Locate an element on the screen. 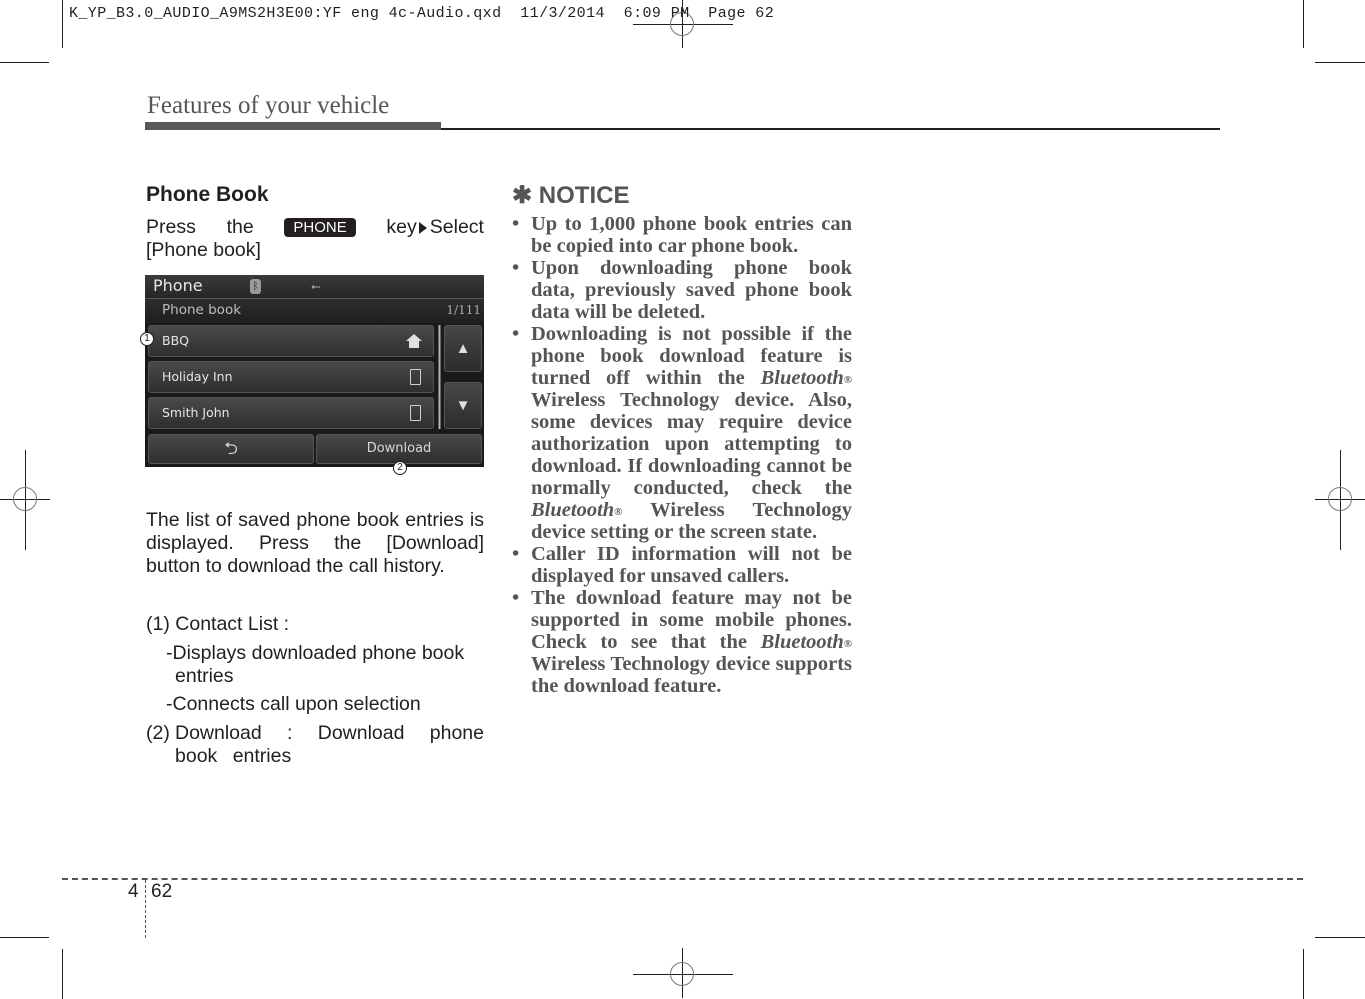 This screenshot has height=999, width=1365. scrollbar is located at coordinates (439, 377).